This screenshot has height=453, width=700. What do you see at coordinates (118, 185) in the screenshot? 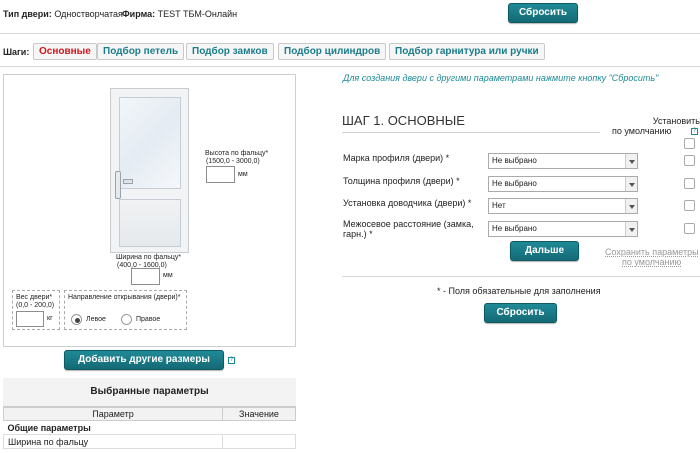
I see `door-handle-icon` at bounding box center [118, 185].